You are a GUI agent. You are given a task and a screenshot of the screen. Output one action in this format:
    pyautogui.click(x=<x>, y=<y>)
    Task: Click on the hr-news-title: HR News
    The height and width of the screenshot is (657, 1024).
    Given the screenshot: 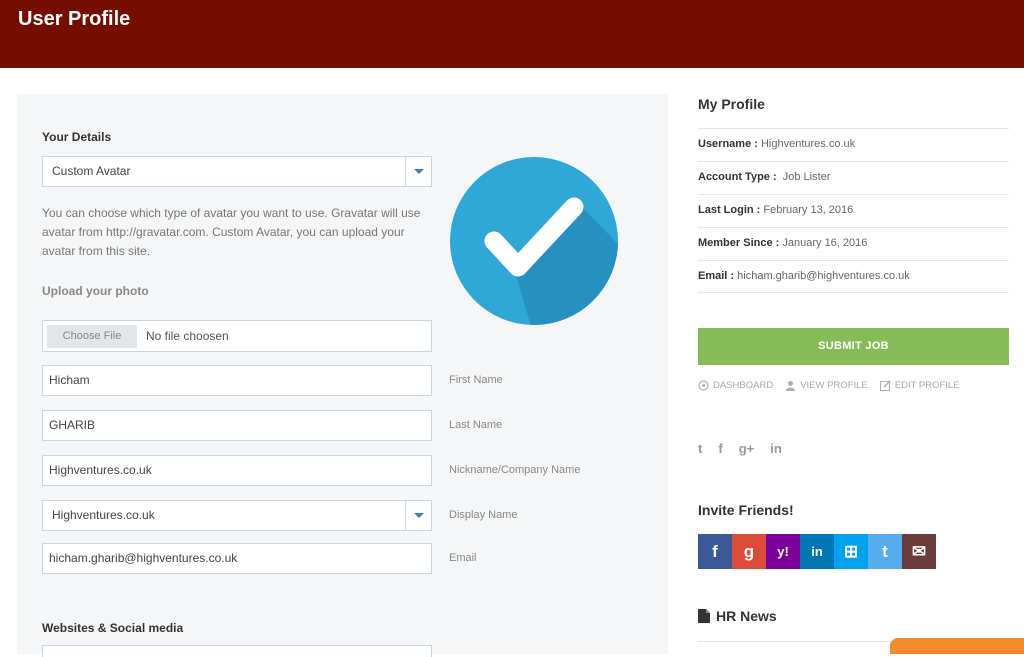 What is the action you would take?
    pyautogui.click(x=746, y=616)
    